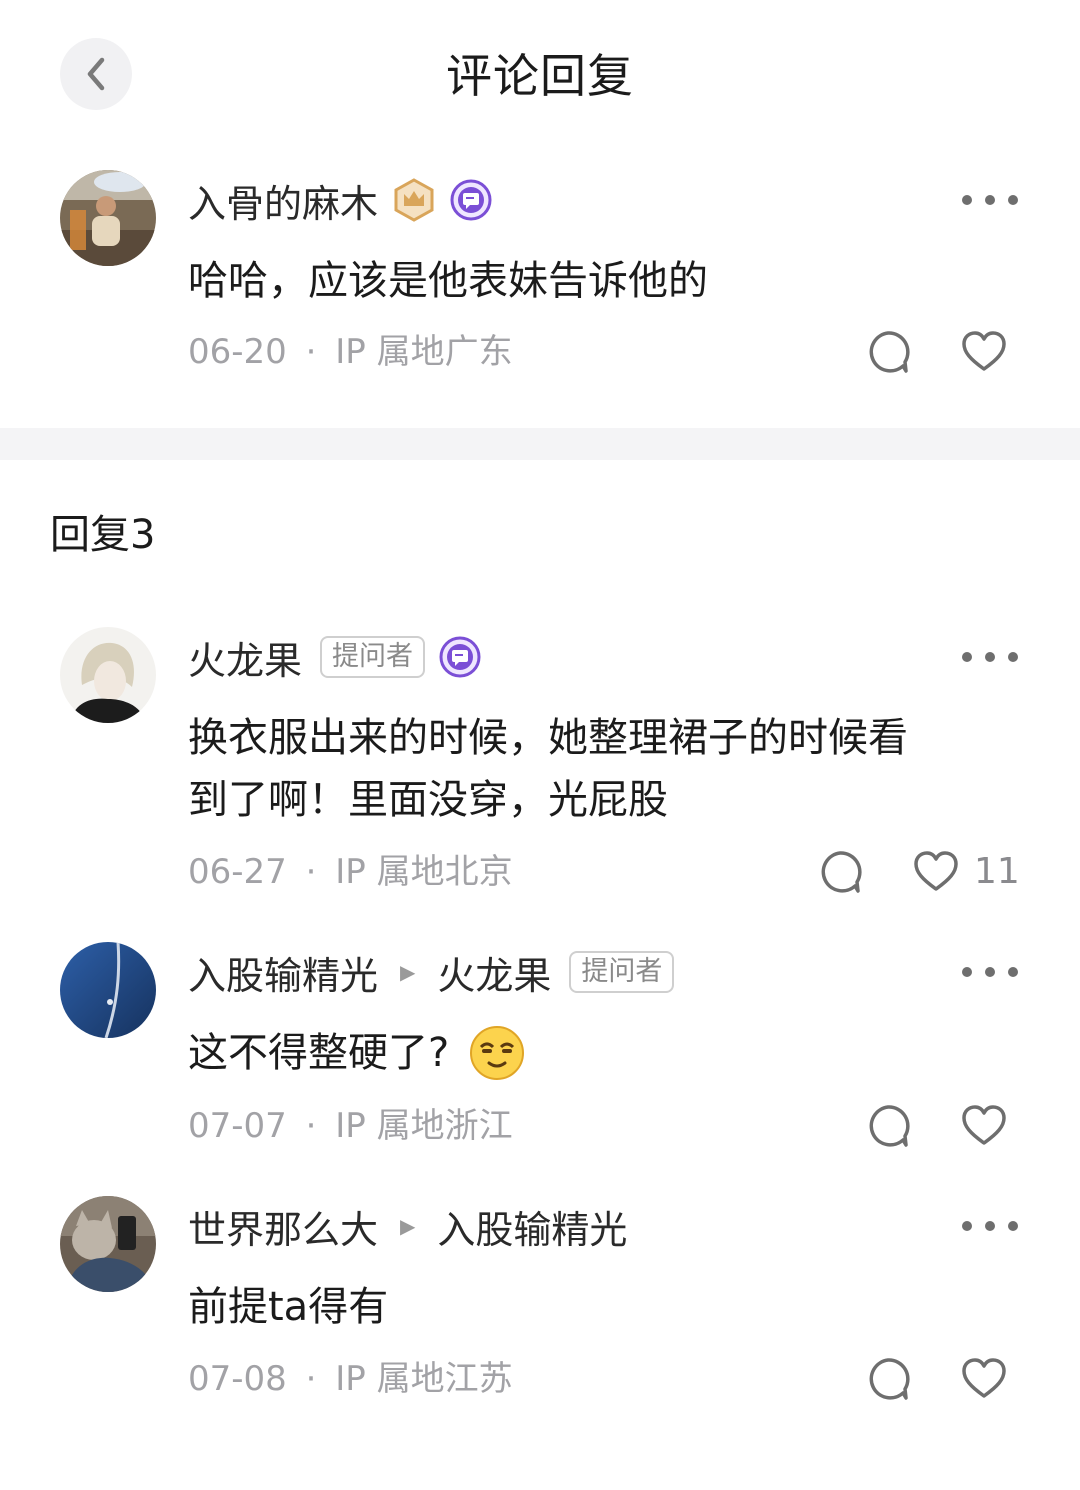  Describe the element at coordinates (424, 1126) in the screenshot. I see `comment-location: IP 属地浙江` at that location.